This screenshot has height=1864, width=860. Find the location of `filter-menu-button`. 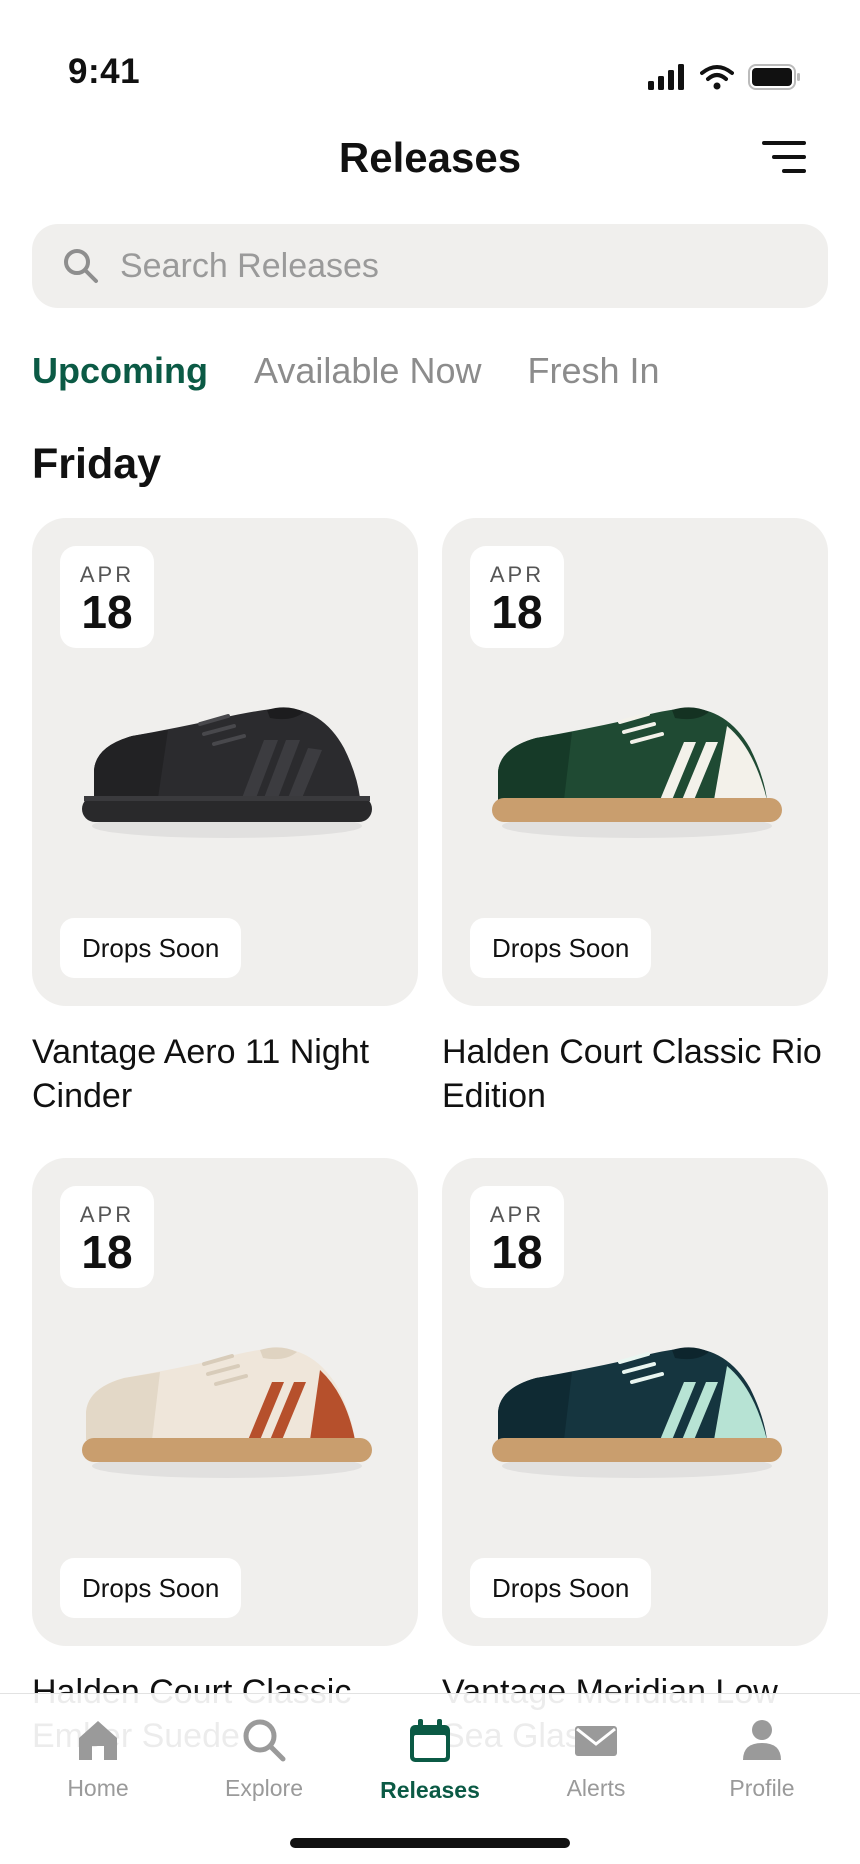

filter-menu-button is located at coordinates (784, 158).